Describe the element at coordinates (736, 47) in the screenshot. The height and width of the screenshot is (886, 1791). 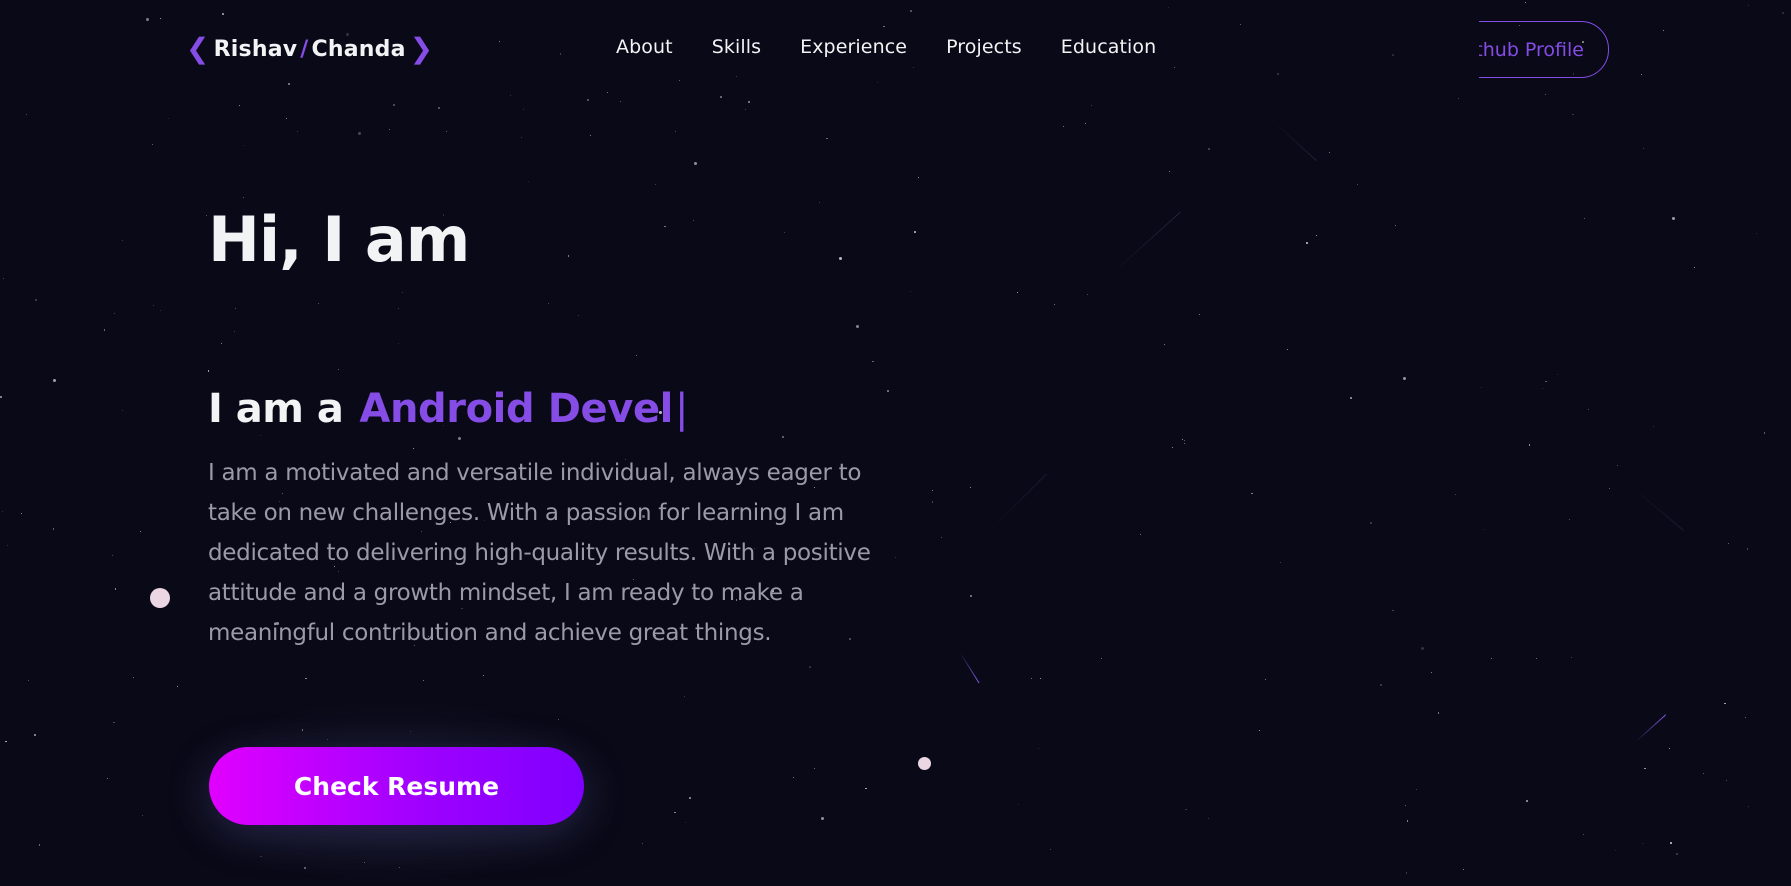
I see `nav-link-skills: Skills` at that location.